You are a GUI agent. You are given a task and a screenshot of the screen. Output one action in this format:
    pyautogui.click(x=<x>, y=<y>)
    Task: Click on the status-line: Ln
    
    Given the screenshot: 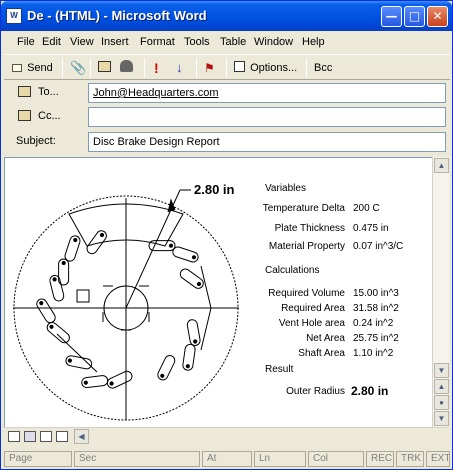 What is the action you would take?
    pyautogui.click(x=280, y=459)
    